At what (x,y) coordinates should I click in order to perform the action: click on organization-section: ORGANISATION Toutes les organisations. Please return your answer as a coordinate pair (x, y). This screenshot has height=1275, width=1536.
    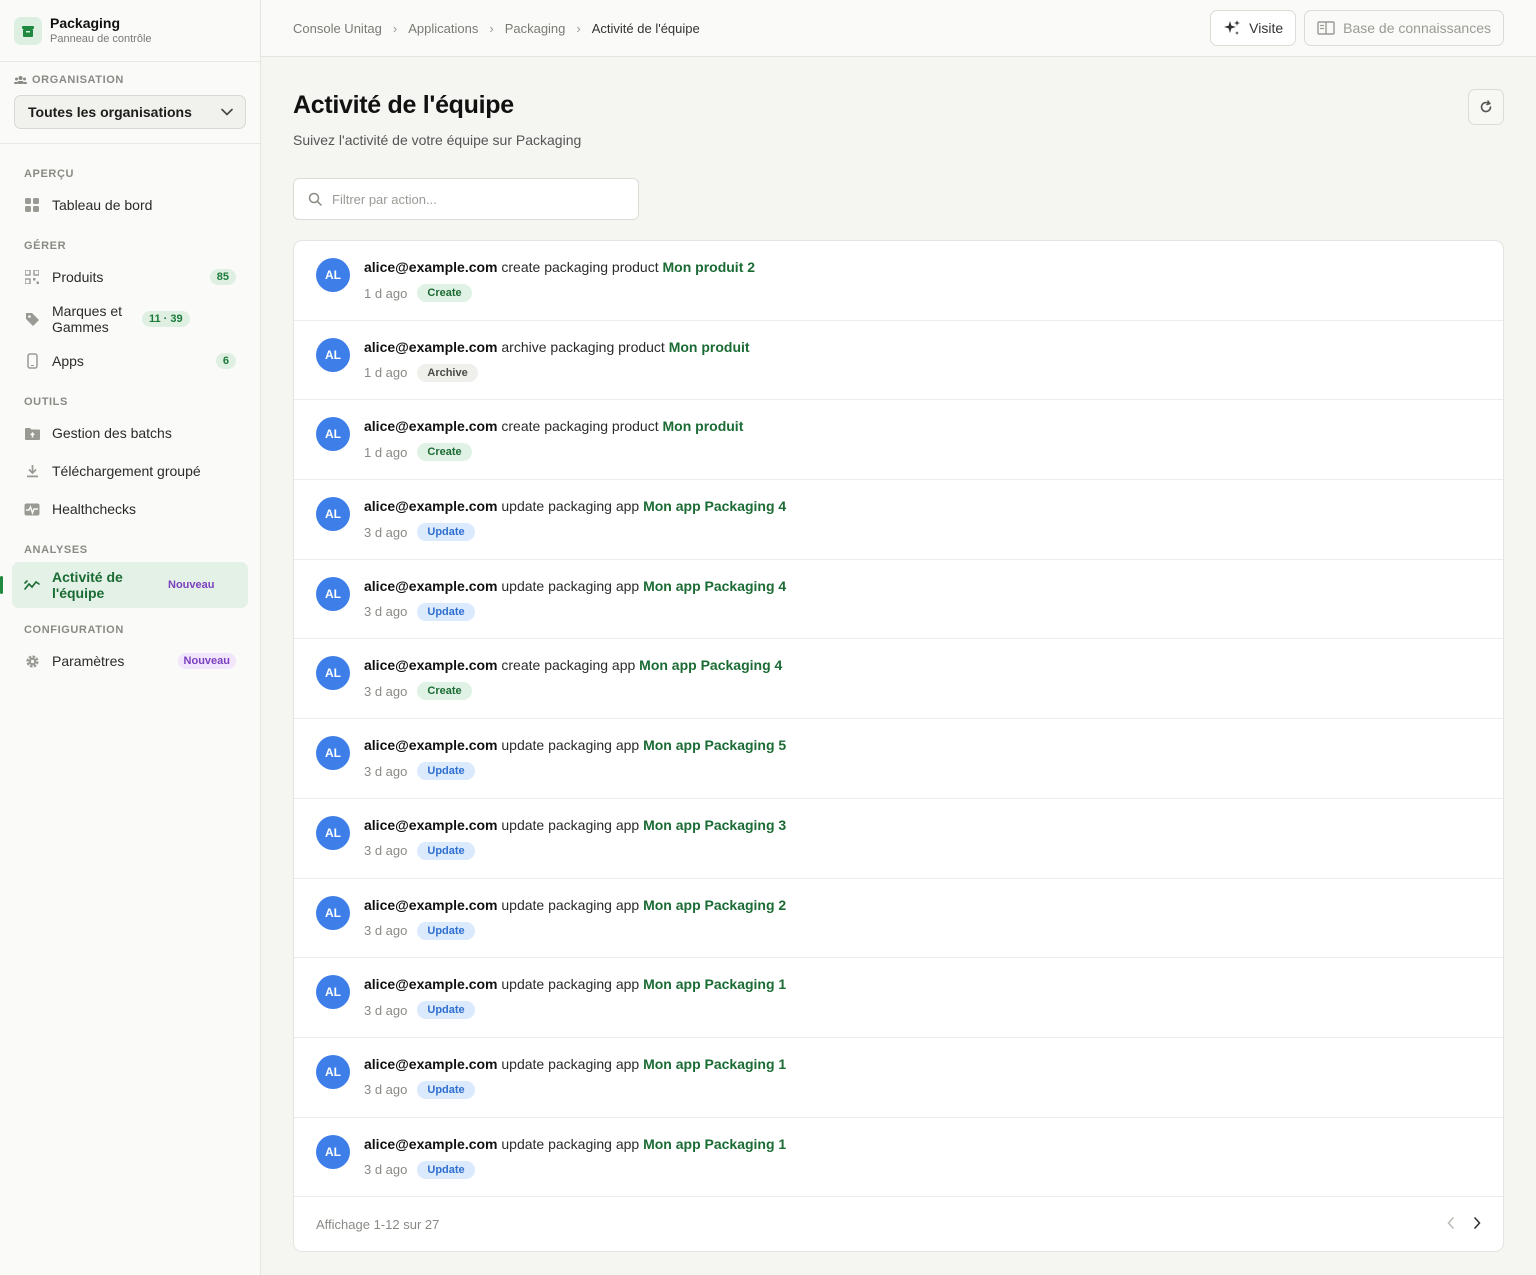
    Looking at the image, I should click on (130, 103).